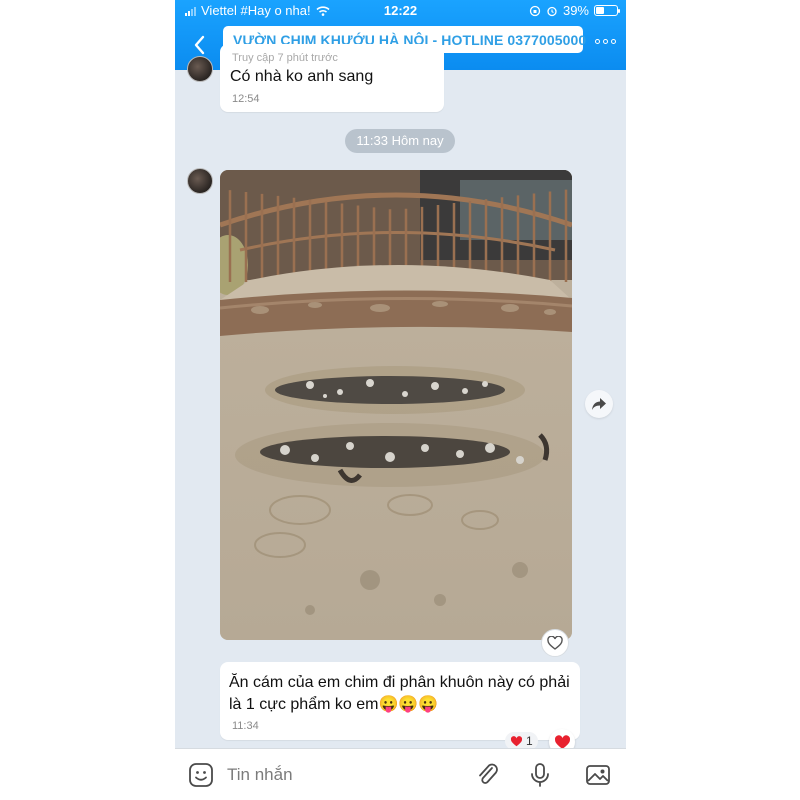  Describe the element at coordinates (260, 775) in the screenshot. I see `message-input: Tin nhắn` at that location.